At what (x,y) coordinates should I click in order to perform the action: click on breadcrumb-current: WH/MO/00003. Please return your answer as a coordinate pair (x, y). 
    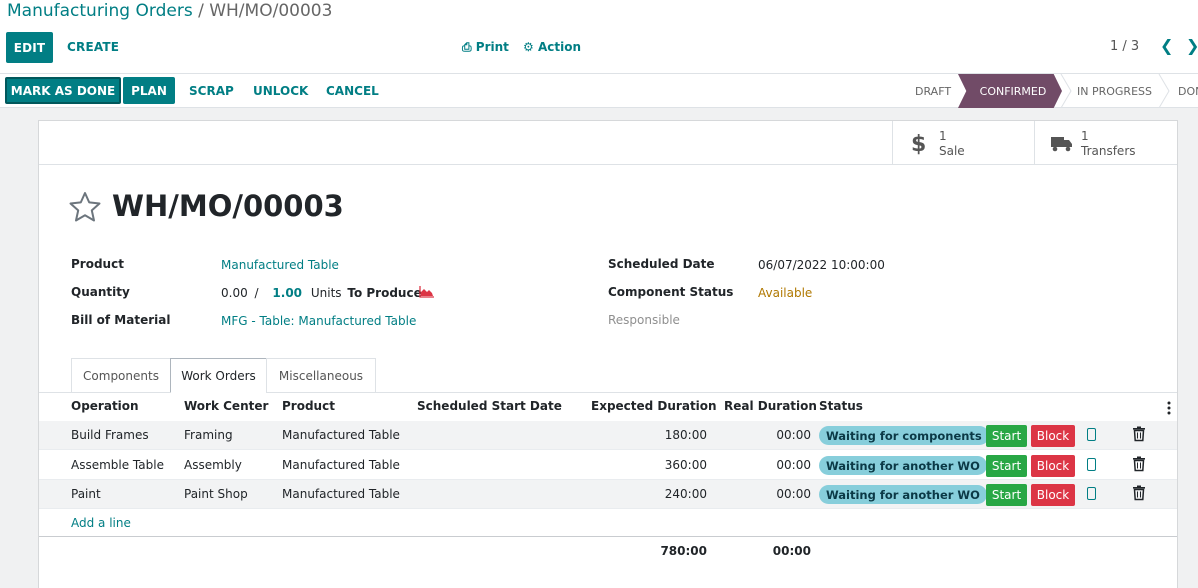
    Looking at the image, I should click on (271, 11).